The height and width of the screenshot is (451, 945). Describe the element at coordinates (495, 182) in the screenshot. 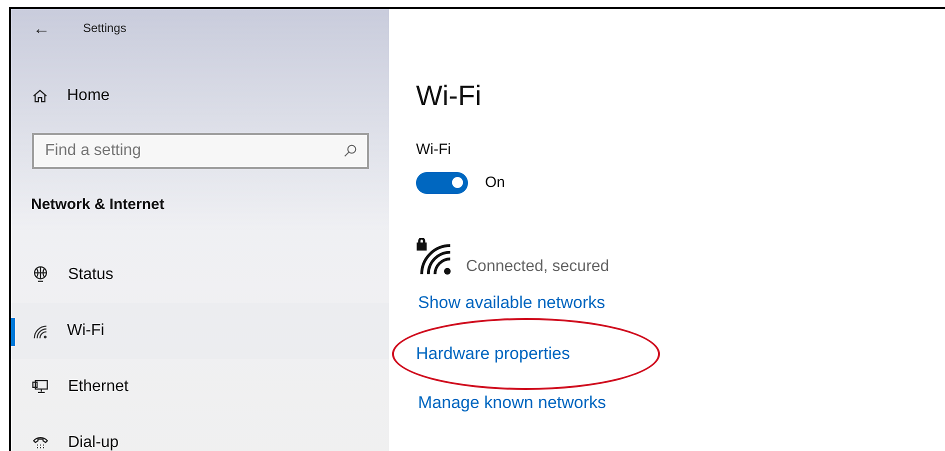

I see `toggle-state: On` at that location.